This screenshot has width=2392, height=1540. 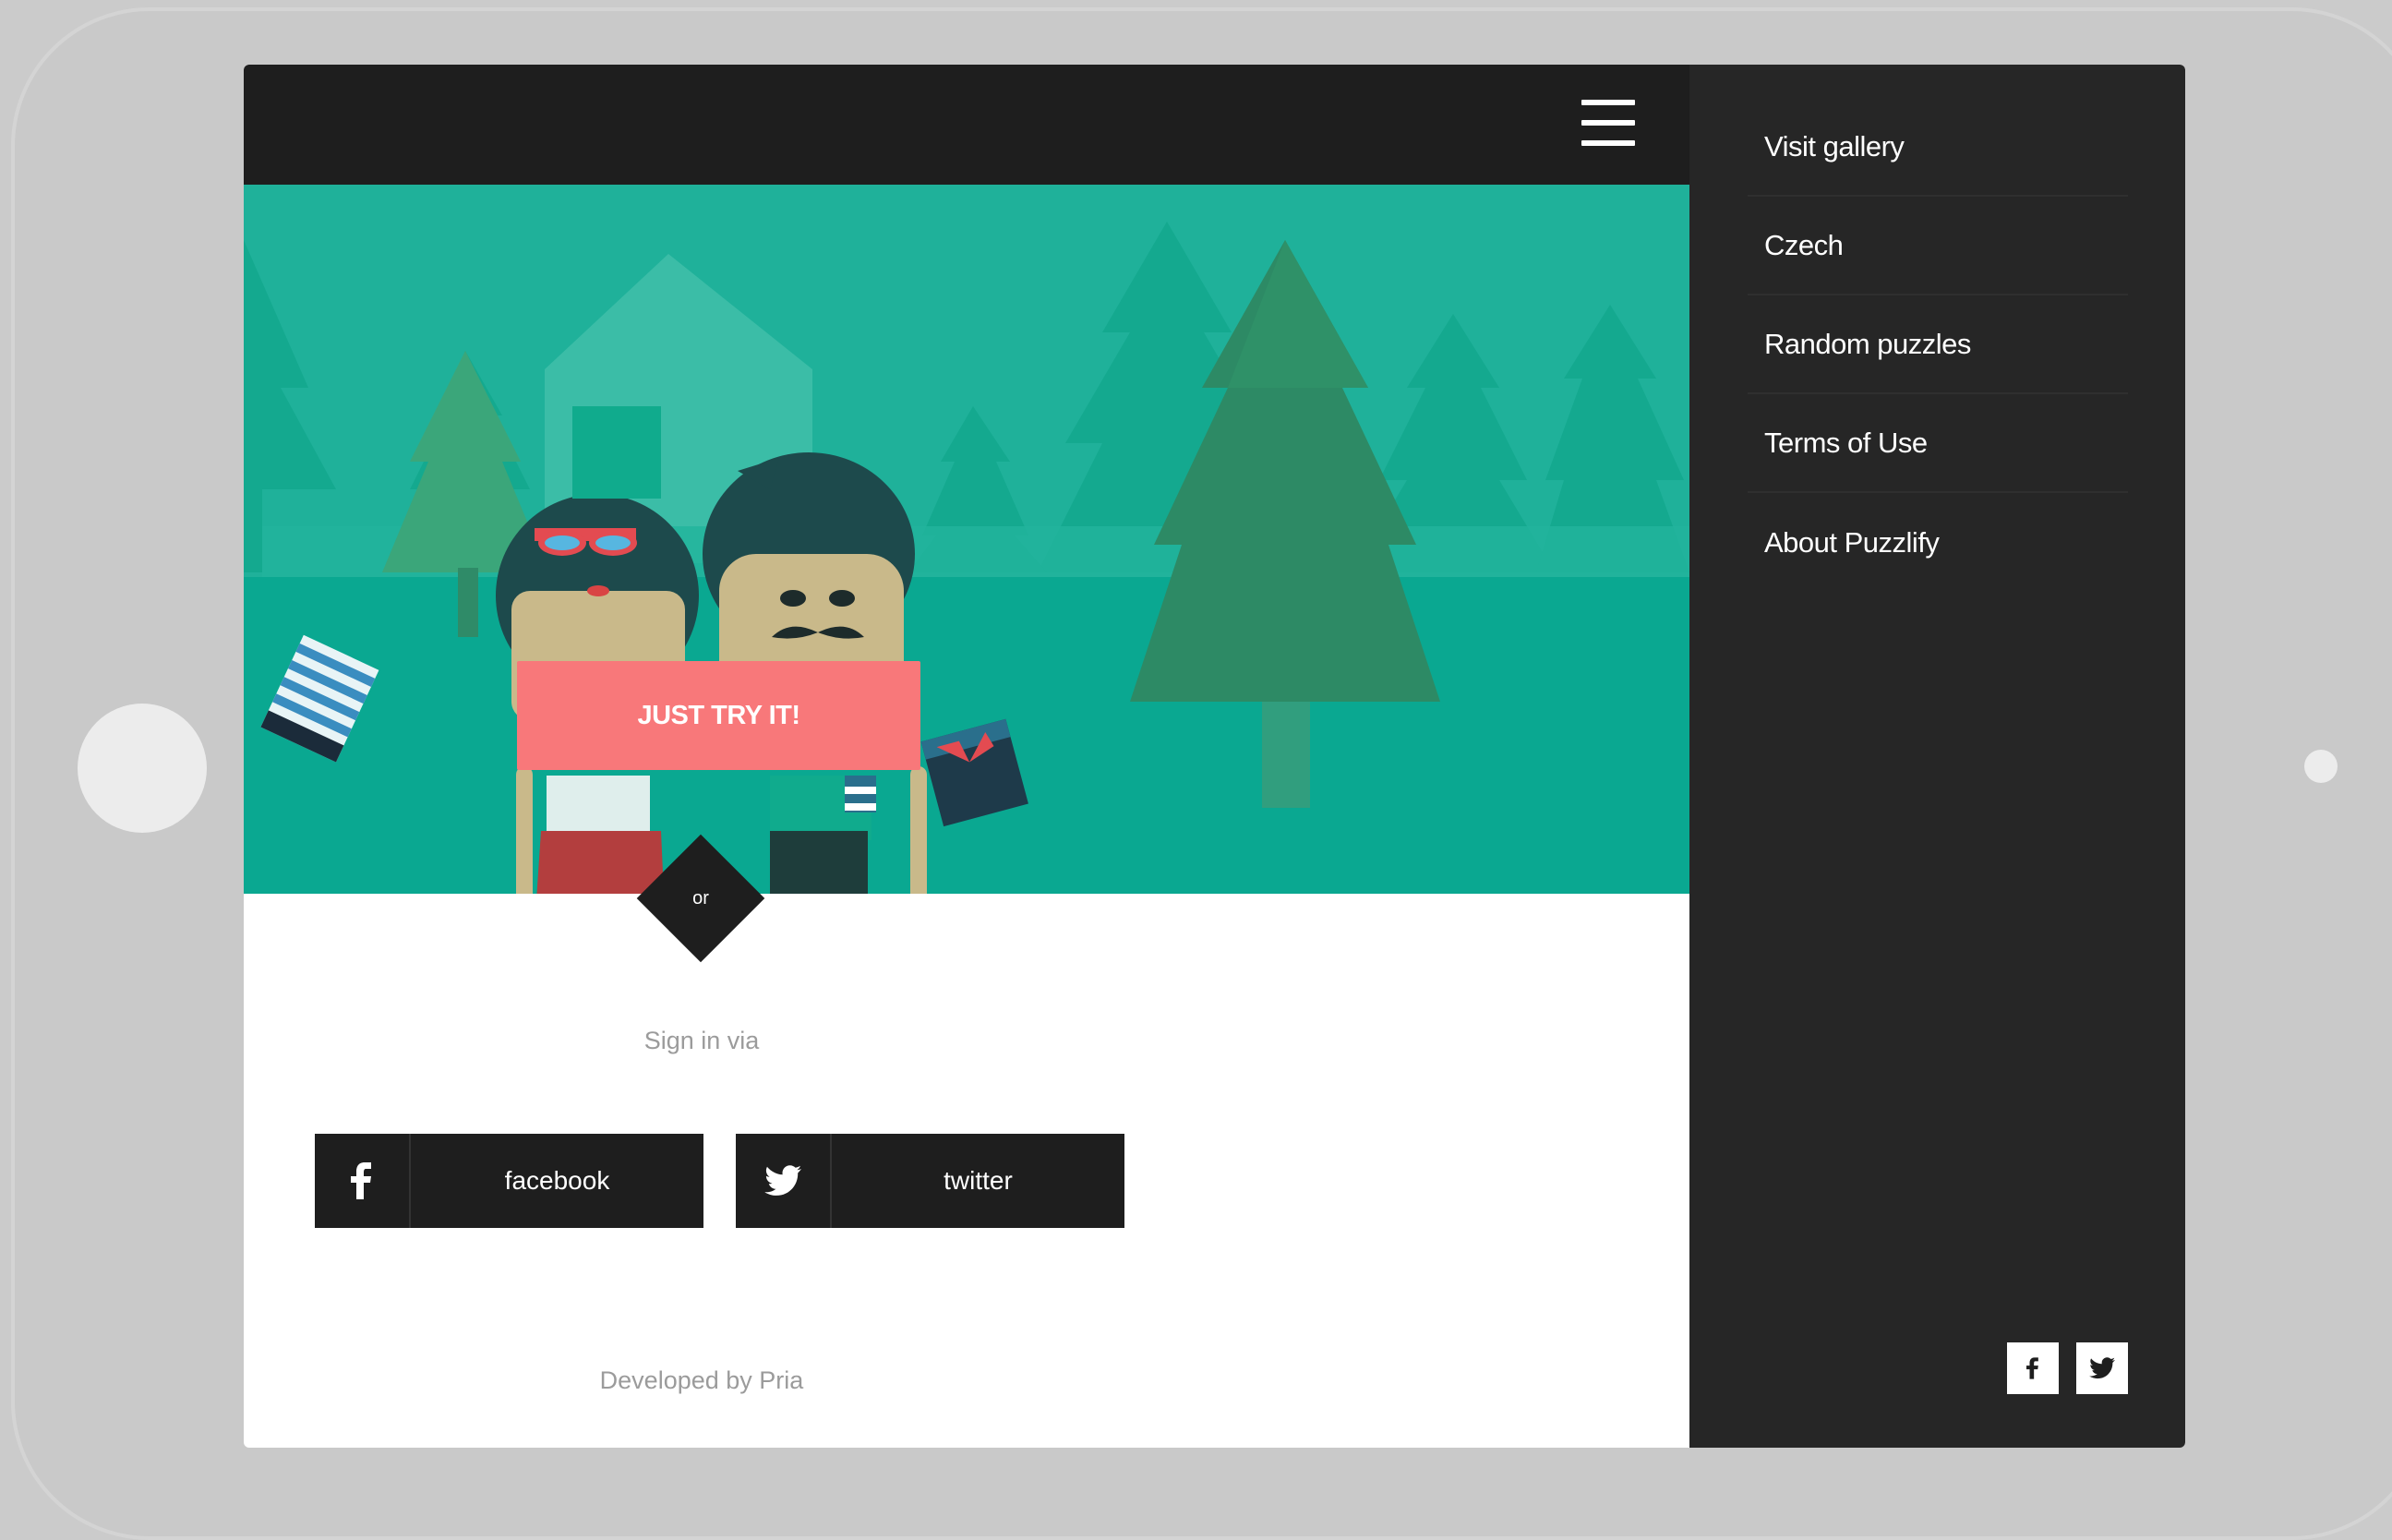 What do you see at coordinates (930, 1181) in the screenshot?
I see `twitter-sign-in-button: twitter` at bounding box center [930, 1181].